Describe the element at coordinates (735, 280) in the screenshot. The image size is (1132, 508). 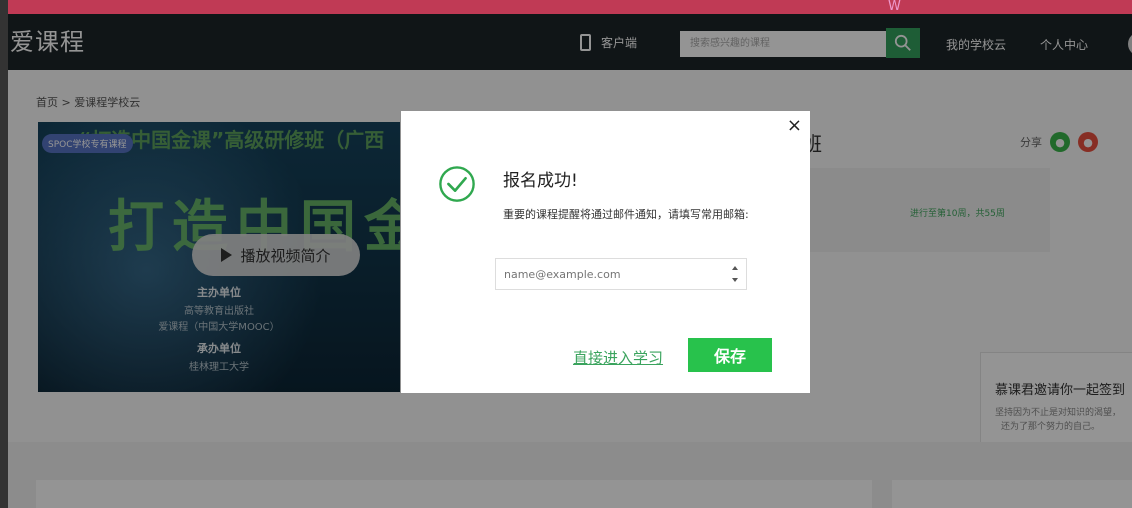
I see `arrow-down-icon` at that location.